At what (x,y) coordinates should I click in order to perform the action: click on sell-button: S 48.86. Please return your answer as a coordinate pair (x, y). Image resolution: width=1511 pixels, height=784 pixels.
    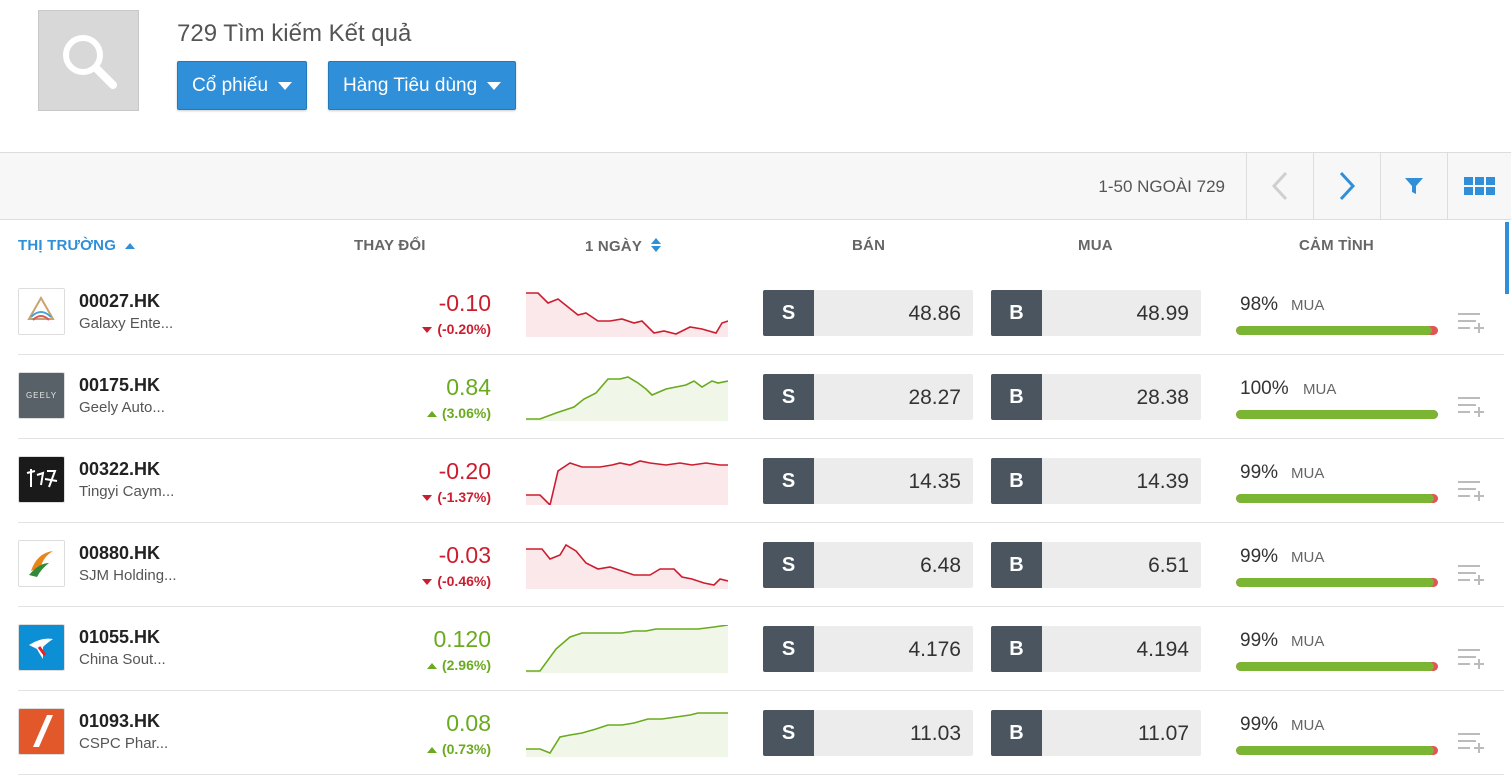
    Looking at the image, I should click on (868, 313).